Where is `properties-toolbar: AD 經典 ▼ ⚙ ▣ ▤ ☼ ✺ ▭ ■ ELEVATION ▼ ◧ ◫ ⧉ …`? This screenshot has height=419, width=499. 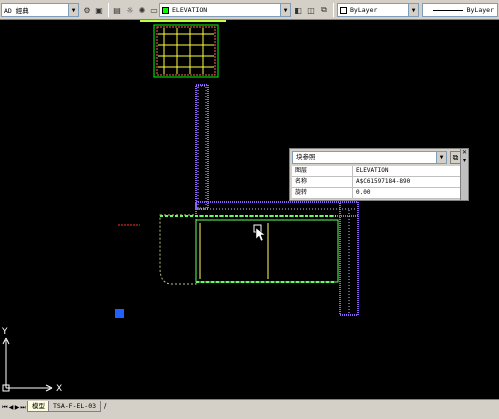
properties-toolbar: AD 經典 ▼ ⚙ ▣ ▤ ☼ ✺ ▭ ■ ELEVATION ▼ ◧ ◫ ⧉ … is located at coordinates (249, 10).